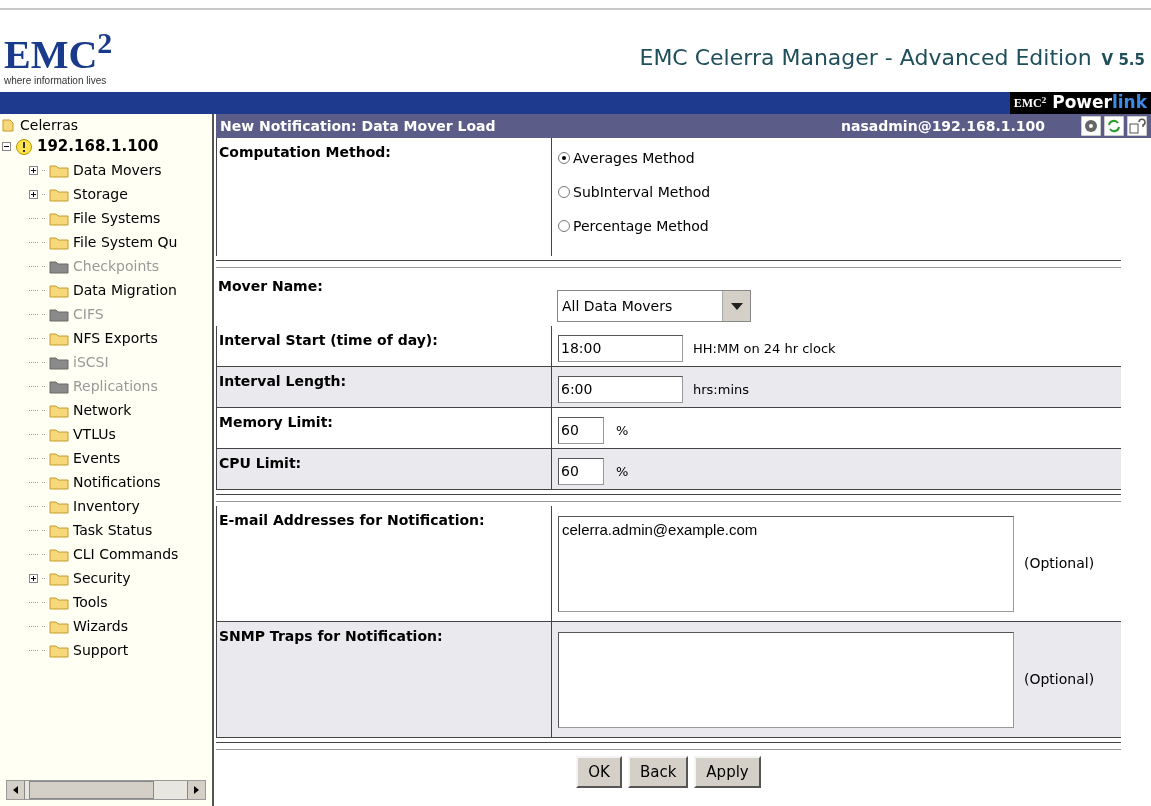  Describe the element at coordinates (384, 197) in the screenshot. I see `field-label: Computation Method:` at that location.